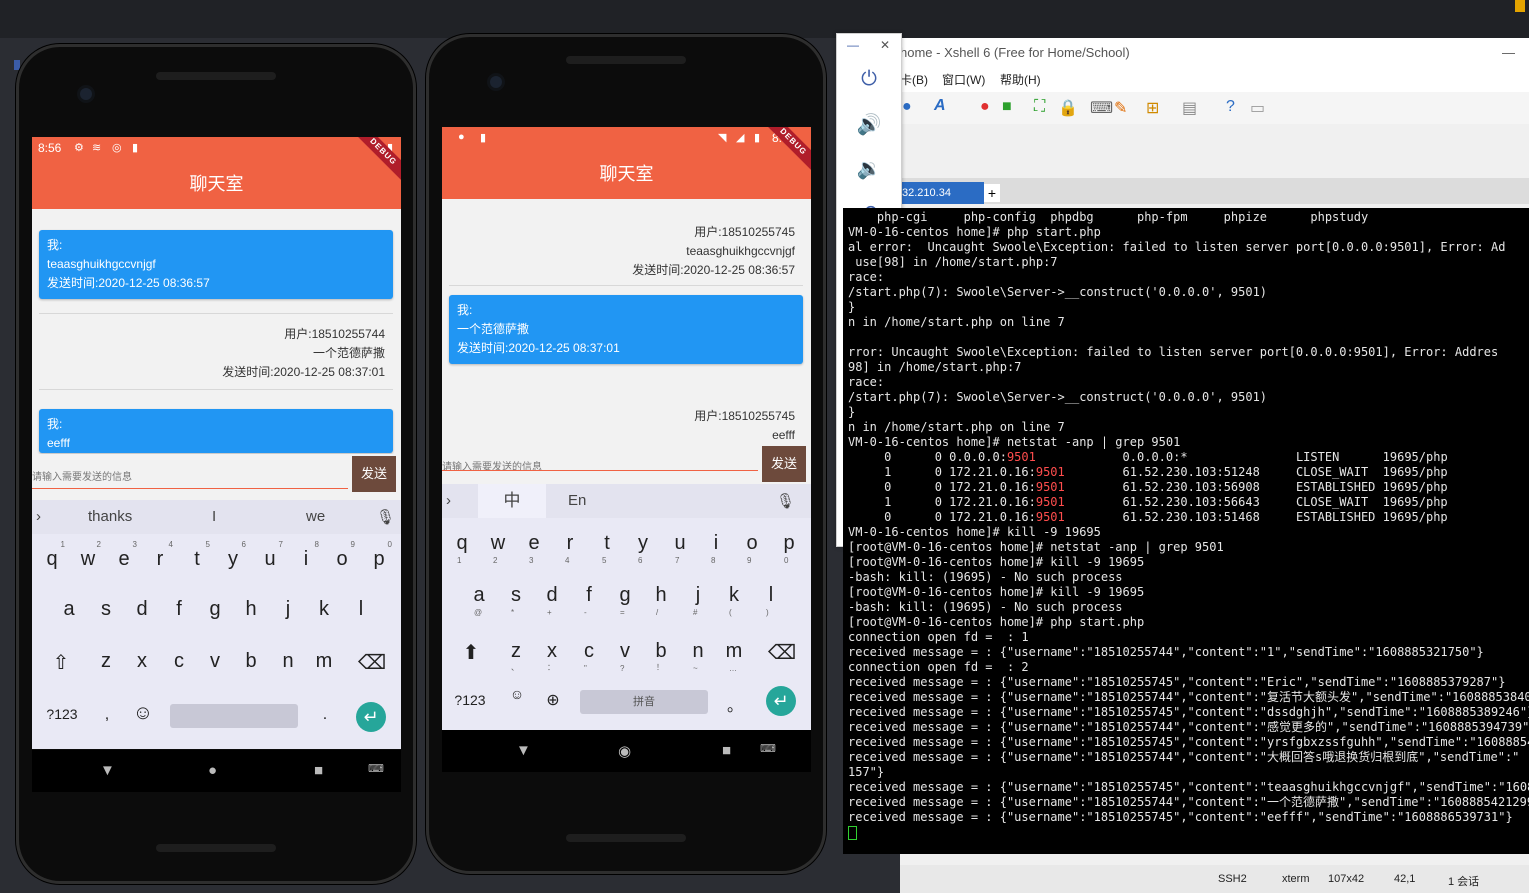  What do you see at coordinates (288, 609) in the screenshot?
I see `key-j: j` at bounding box center [288, 609].